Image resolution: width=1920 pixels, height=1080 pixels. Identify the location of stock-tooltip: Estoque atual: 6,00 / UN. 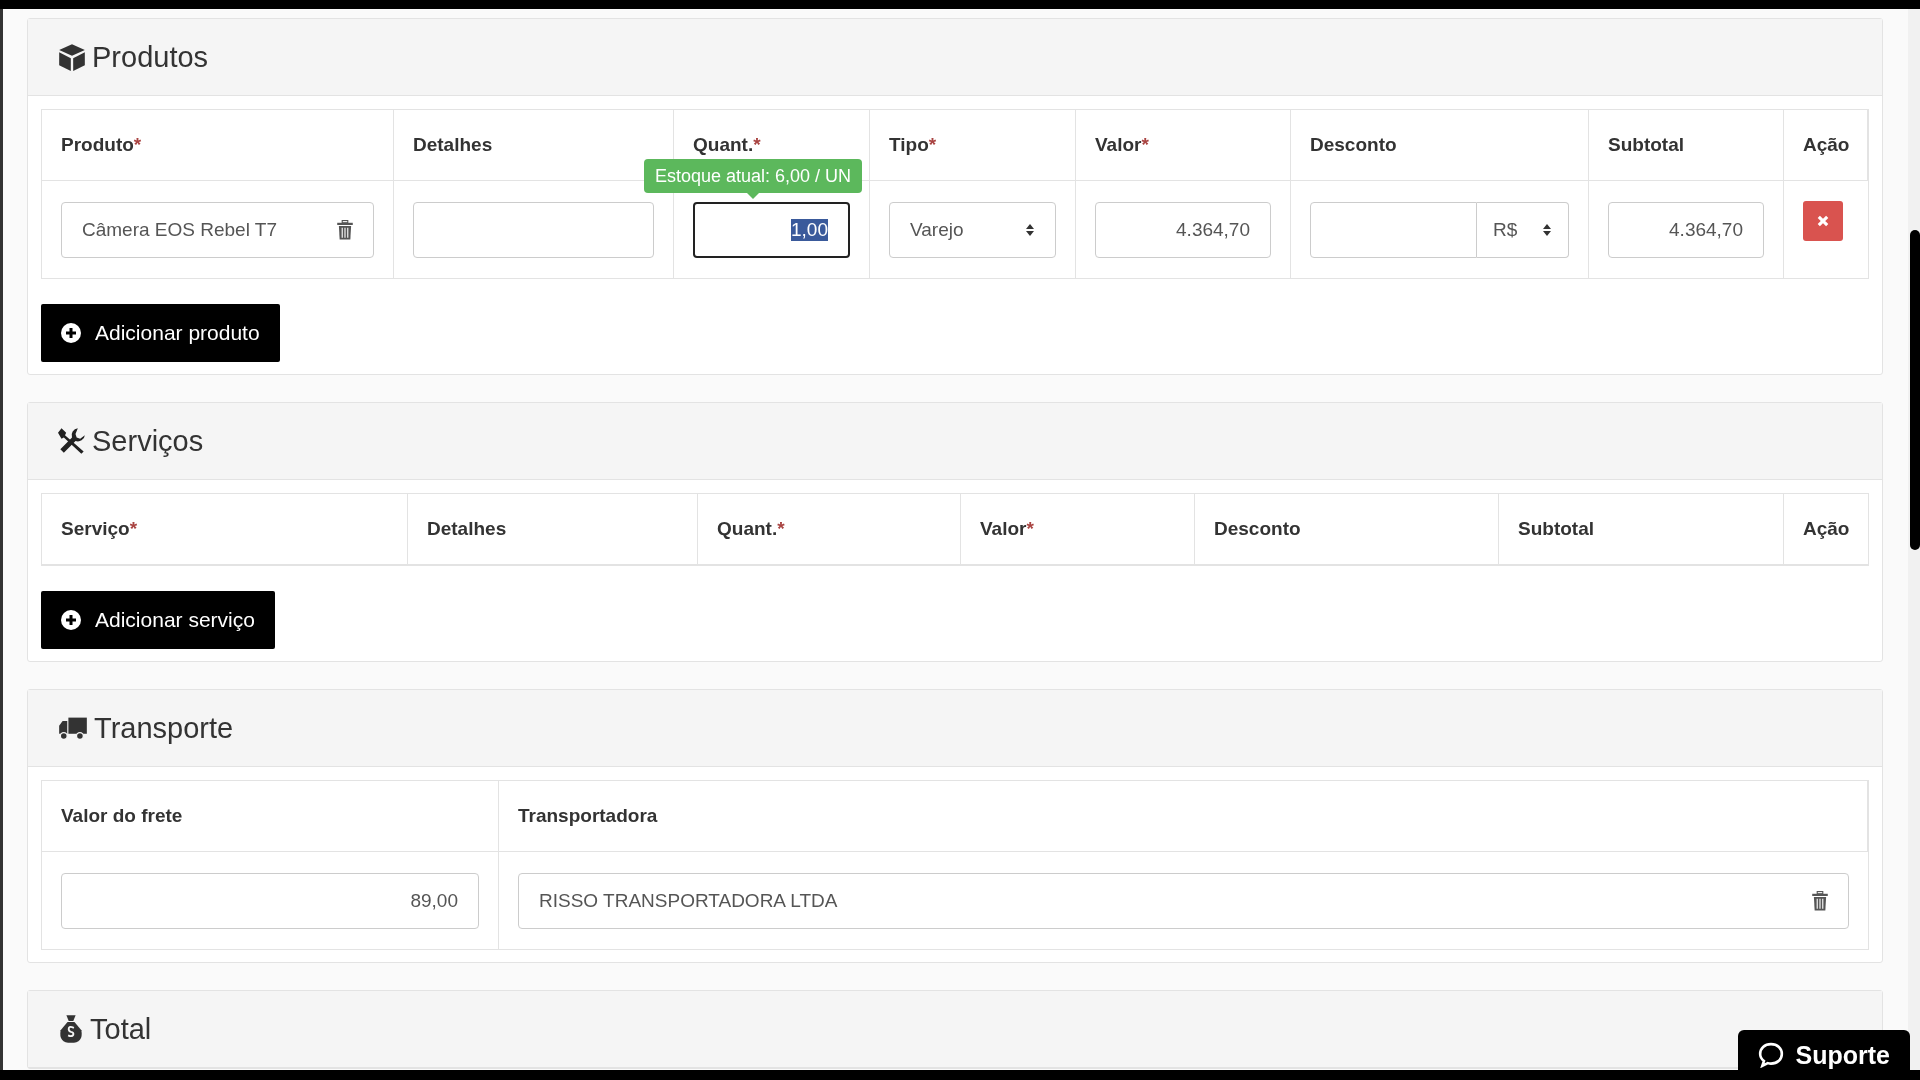
(753, 179).